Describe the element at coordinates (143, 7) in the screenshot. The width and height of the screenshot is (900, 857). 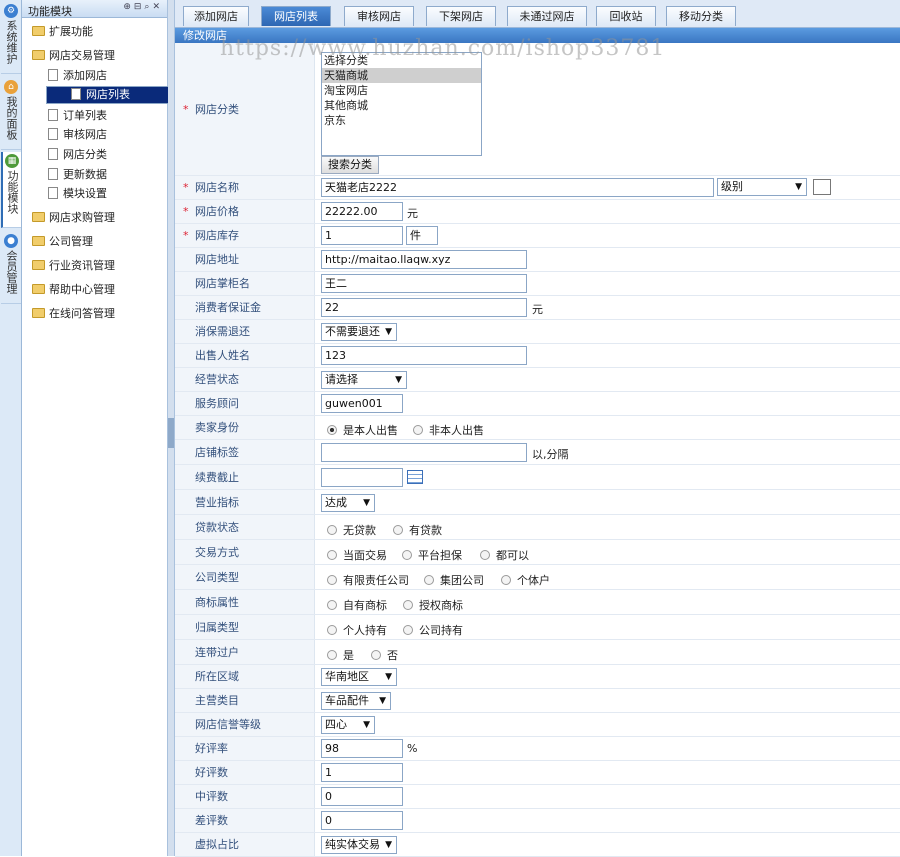
I see `tree-tools: ⊕⊟⌕✕` at that location.